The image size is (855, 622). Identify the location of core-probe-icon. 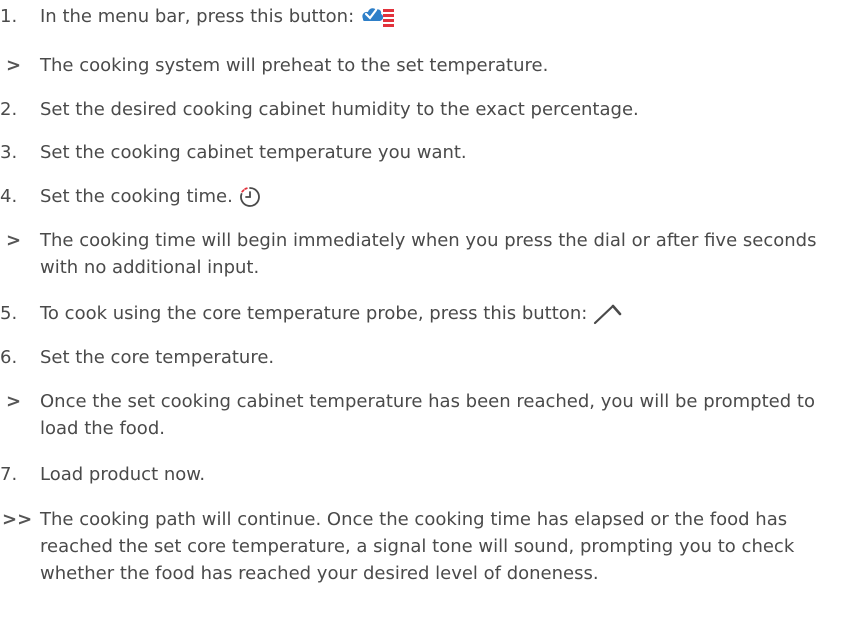
(608, 314).